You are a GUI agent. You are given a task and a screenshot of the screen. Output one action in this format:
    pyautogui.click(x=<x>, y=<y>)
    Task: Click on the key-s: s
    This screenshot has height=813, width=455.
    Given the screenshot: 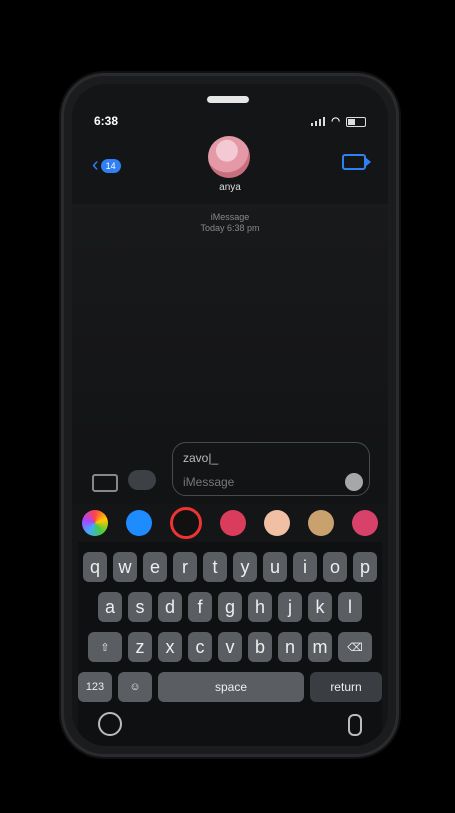 What is the action you would take?
    pyautogui.click(x=140, y=607)
    